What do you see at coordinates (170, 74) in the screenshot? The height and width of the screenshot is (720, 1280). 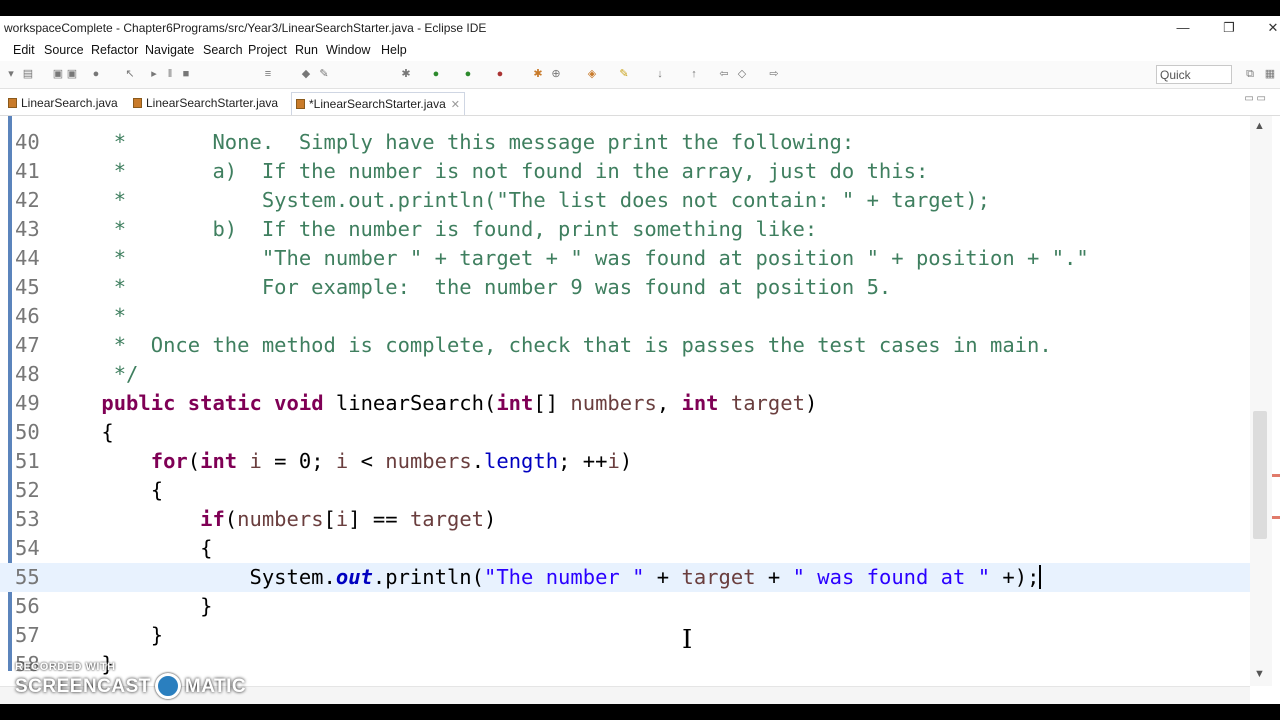 I see `suspend-icon: ‖` at bounding box center [170, 74].